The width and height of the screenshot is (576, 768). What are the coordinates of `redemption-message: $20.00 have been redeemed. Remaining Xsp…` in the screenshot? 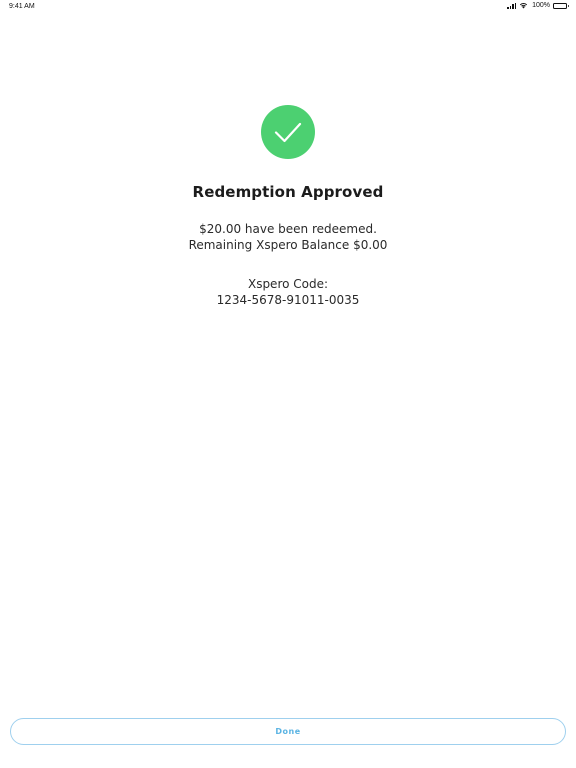 It's located at (288, 237).